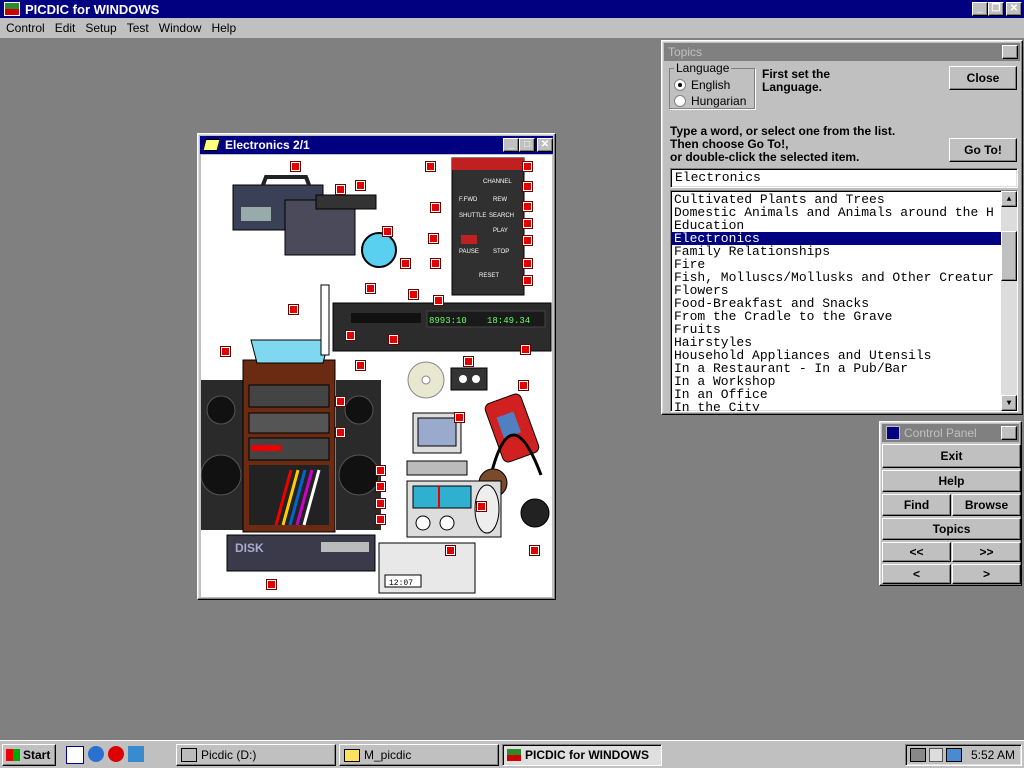 This screenshot has width=1024, height=768. I want to click on volume-icon, so click(936, 755).